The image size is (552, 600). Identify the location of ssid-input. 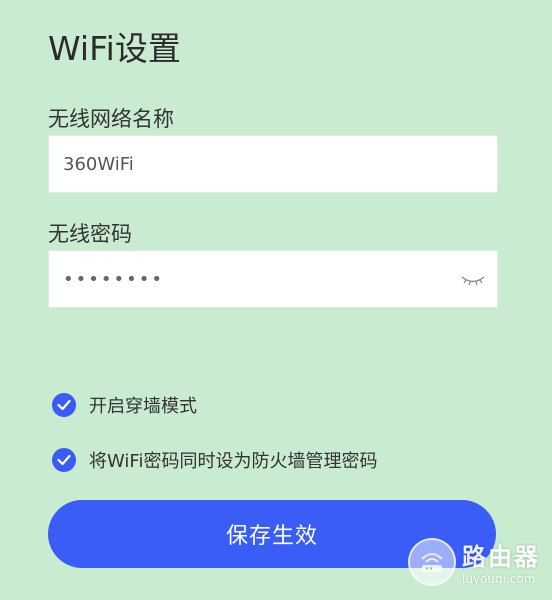
(247, 164).